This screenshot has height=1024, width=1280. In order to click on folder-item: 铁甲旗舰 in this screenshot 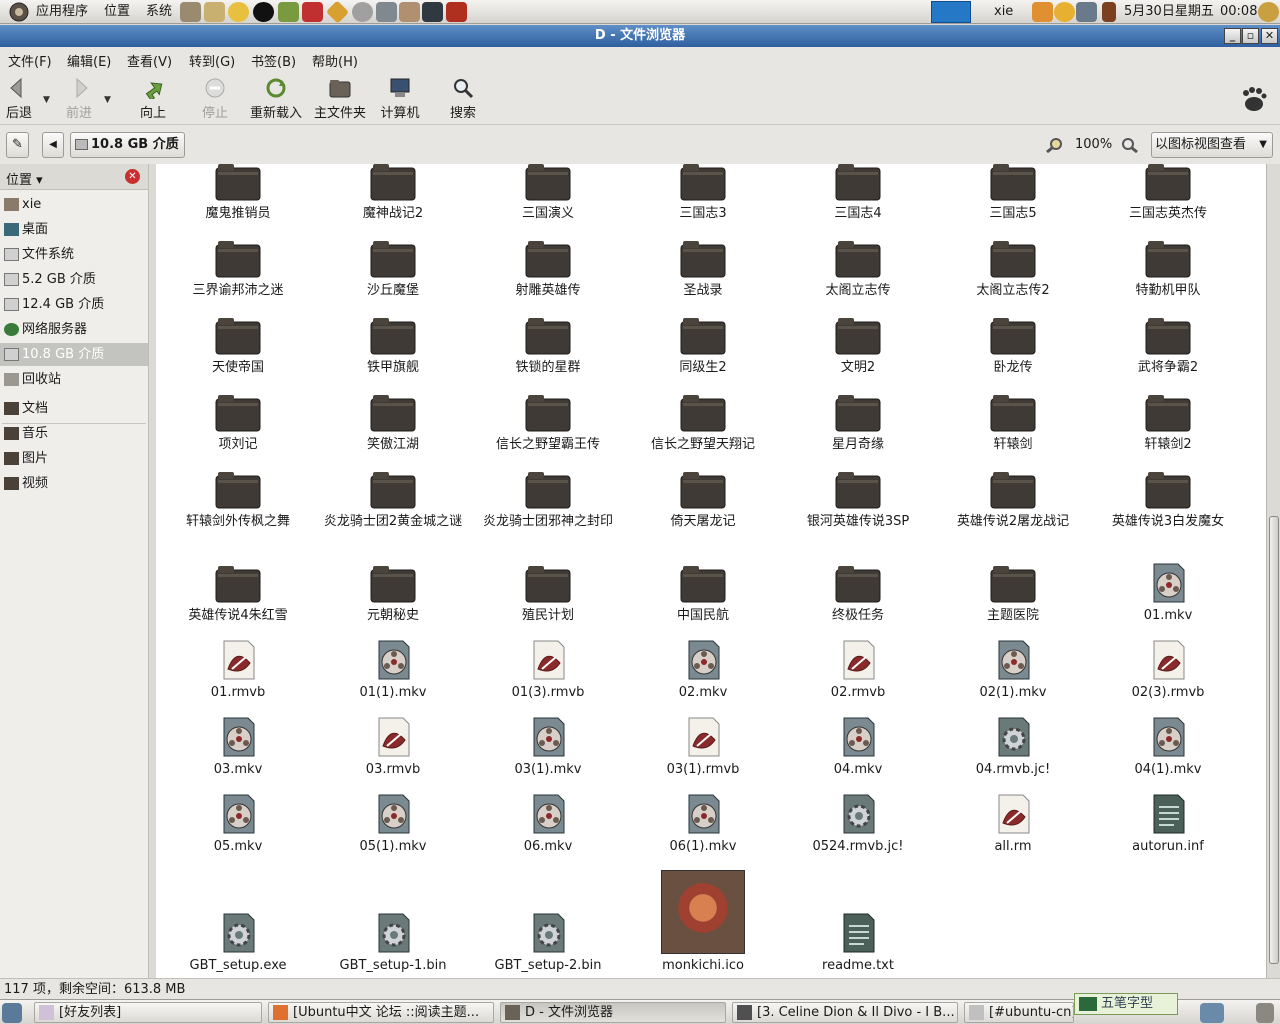, I will do `click(393, 345)`.